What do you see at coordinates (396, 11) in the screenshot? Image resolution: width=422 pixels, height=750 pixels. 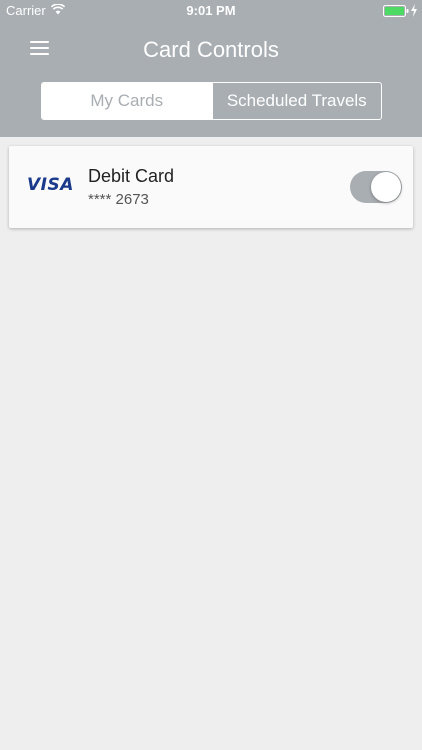 I see `battery-icon` at bounding box center [396, 11].